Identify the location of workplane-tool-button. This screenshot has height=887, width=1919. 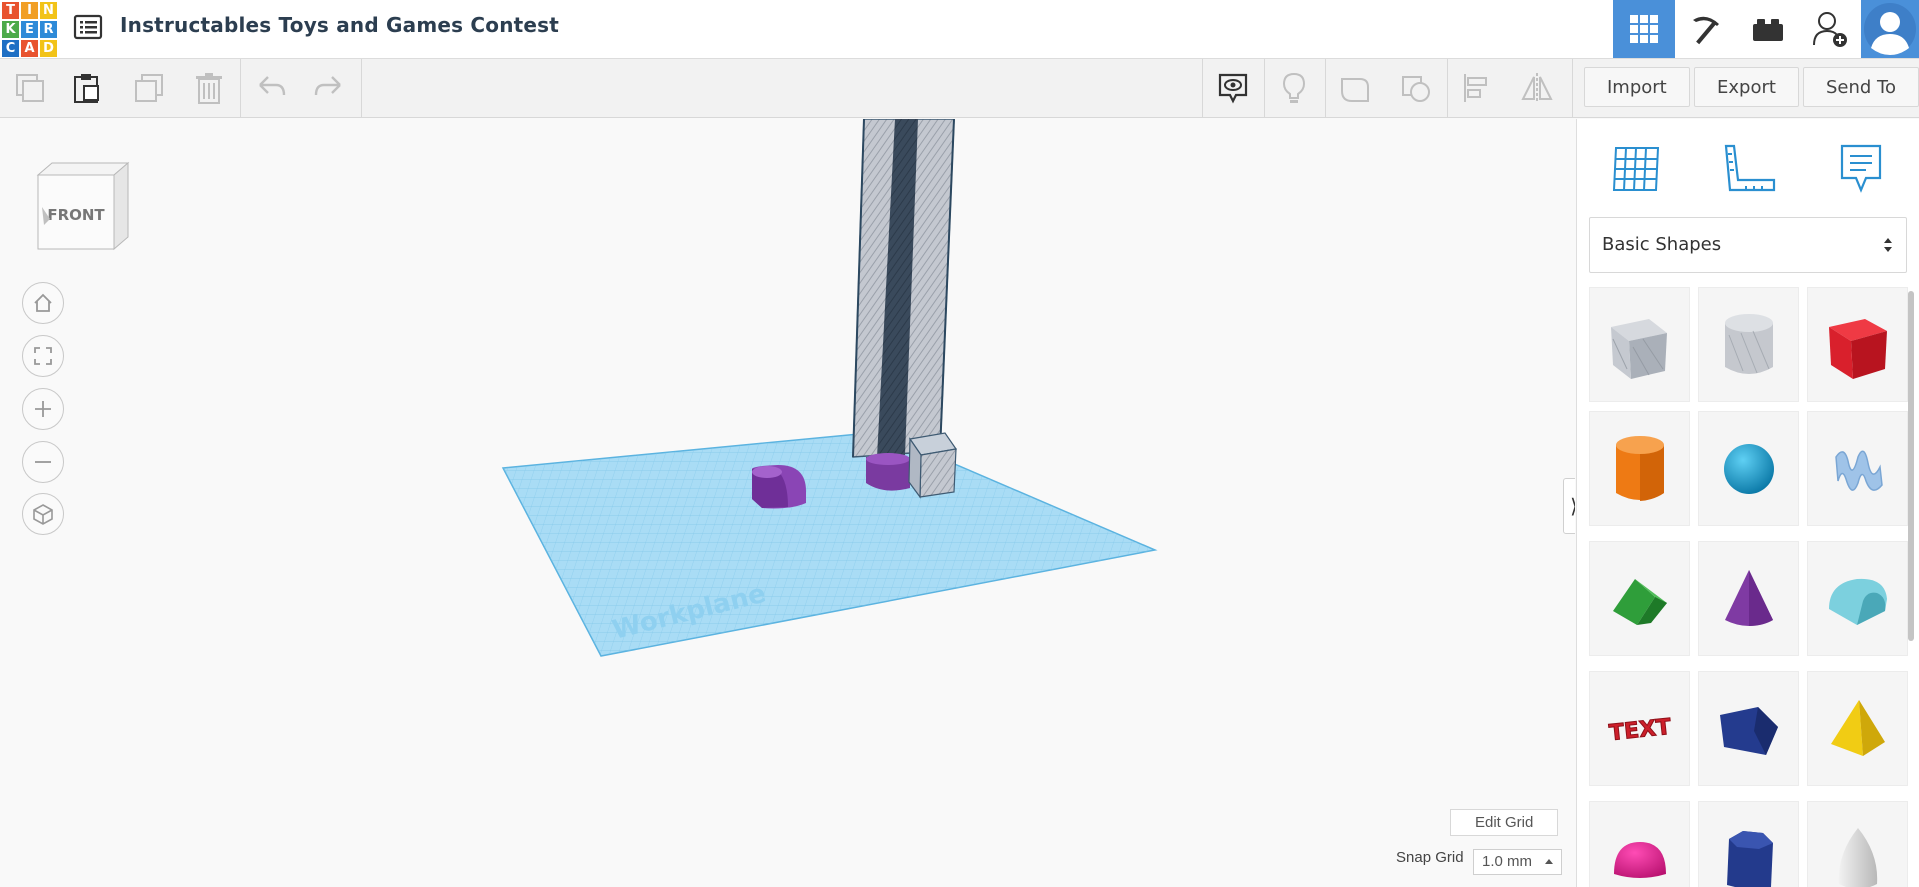
(1637, 169).